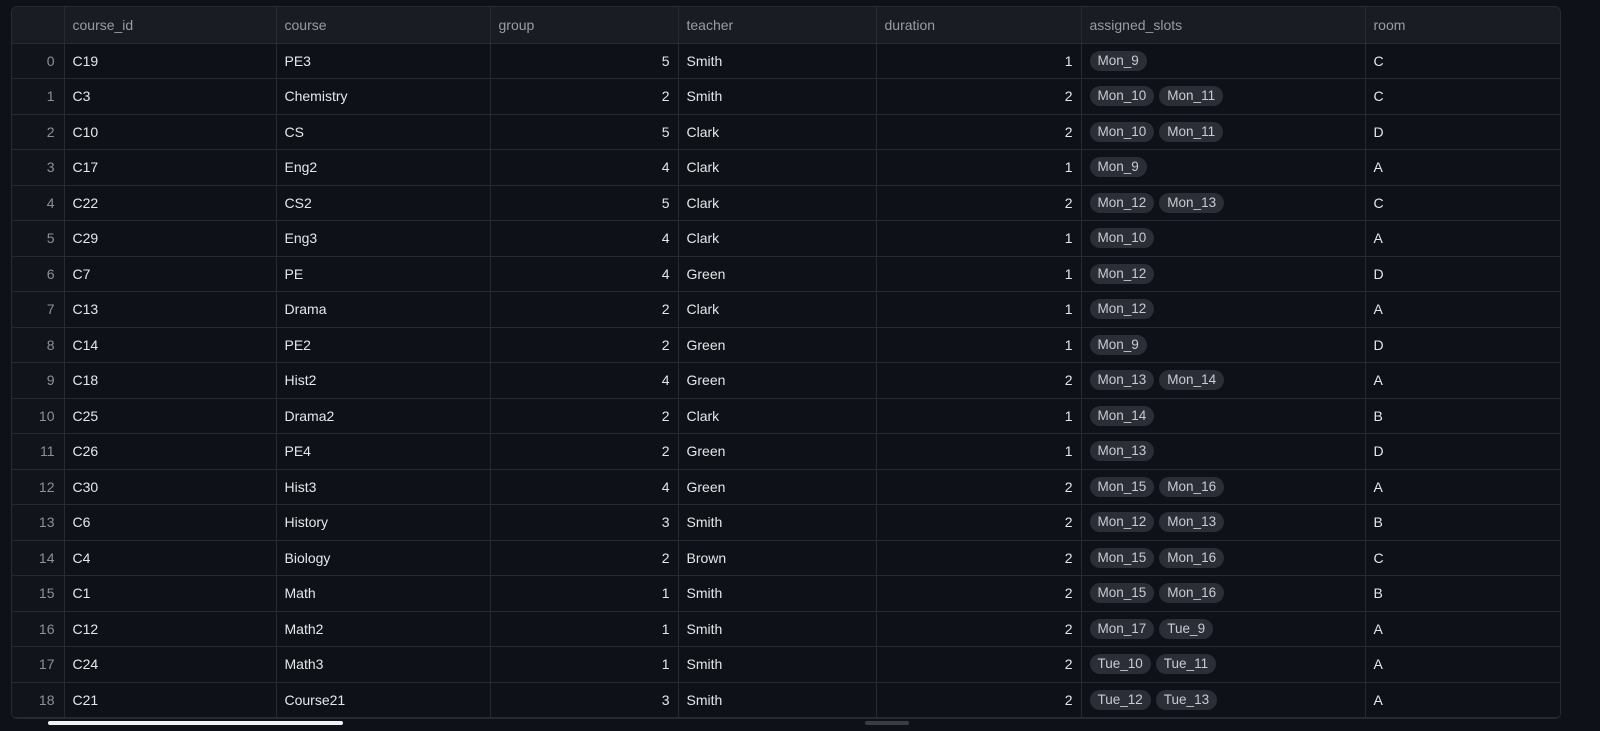  What do you see at coordinates (1223, 238) in the screenshot?
I see `cell-assigned-slots: Mon_10` at bounding box center [1223, 238].